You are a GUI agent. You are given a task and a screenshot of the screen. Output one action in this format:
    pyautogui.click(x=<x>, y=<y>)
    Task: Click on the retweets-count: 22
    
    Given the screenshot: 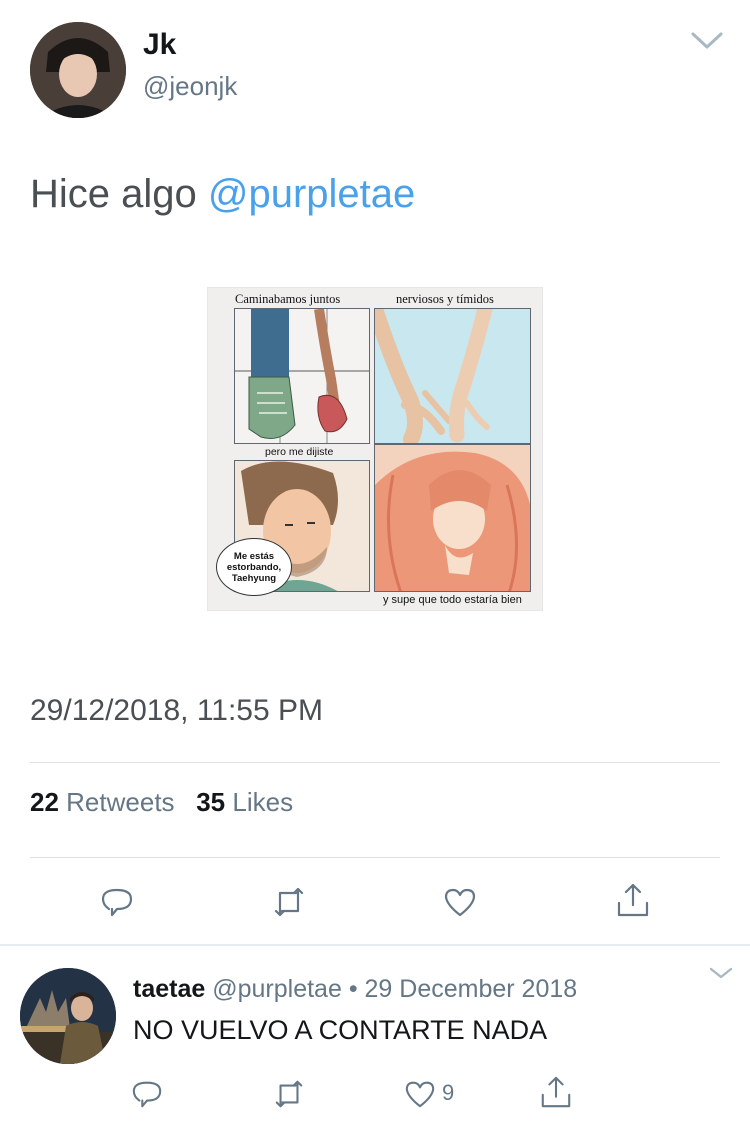 What is the action you would take?
    pyautogui.click(x=44, y=802)
    